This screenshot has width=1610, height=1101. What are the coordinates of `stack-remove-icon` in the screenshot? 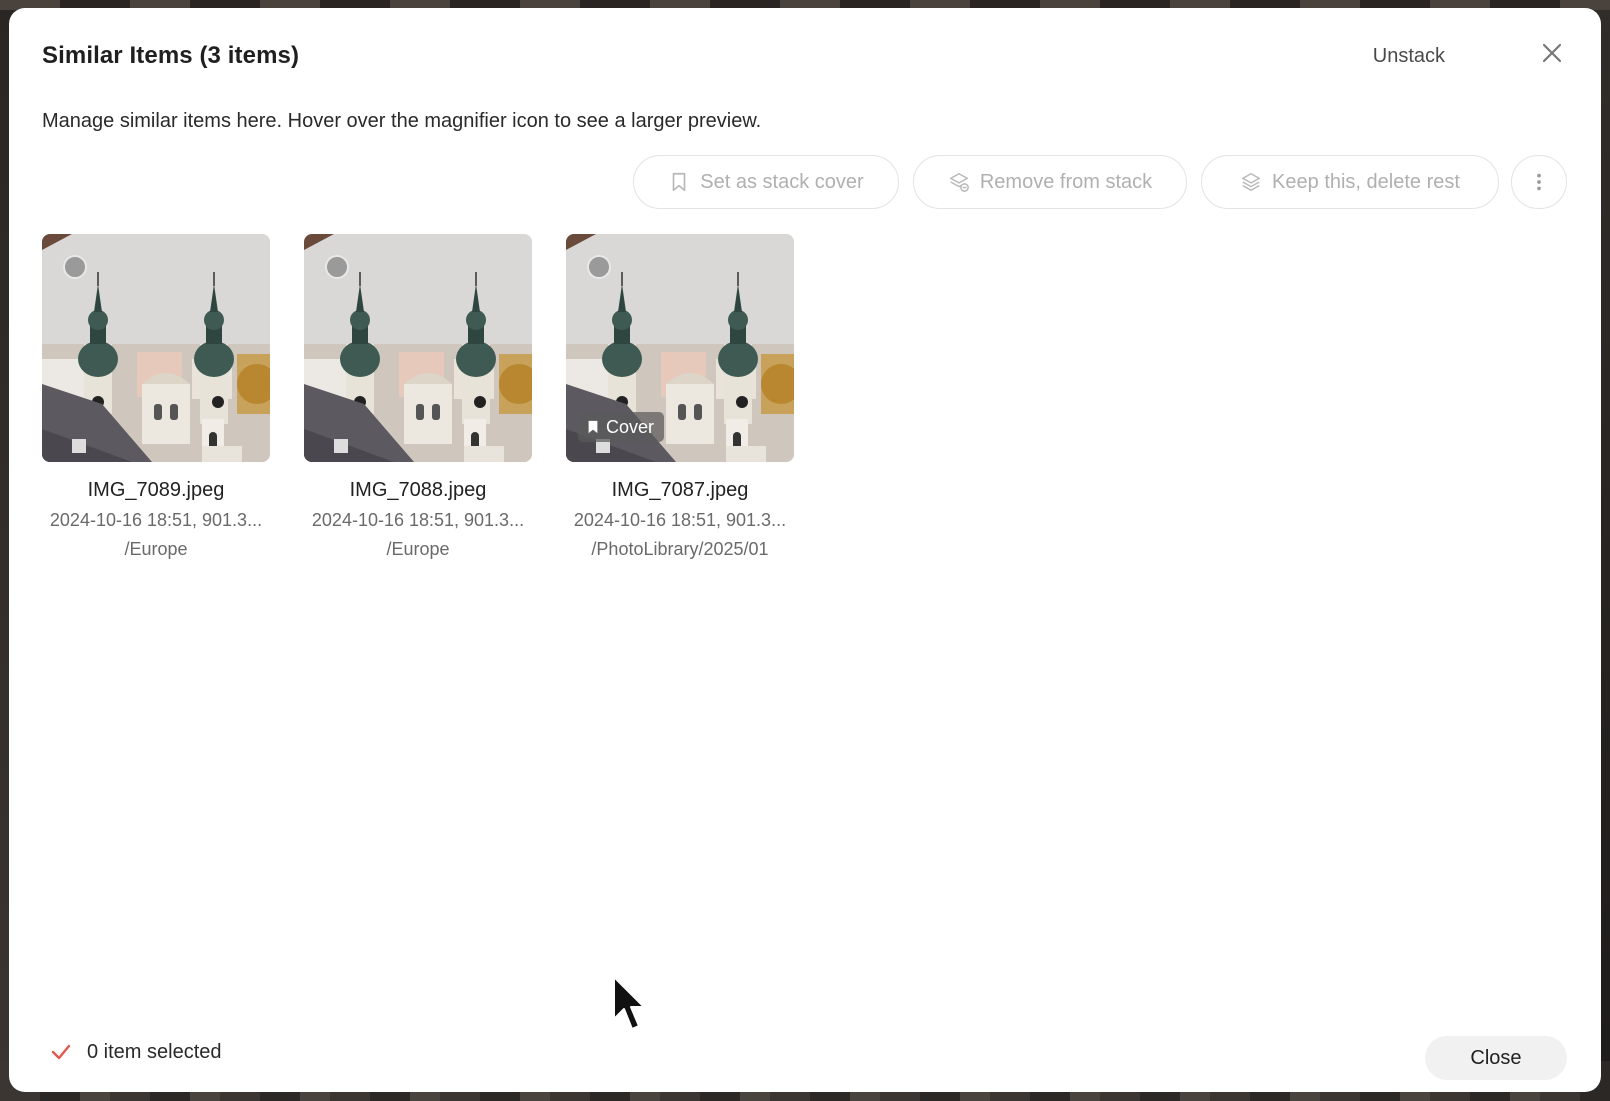 It's located at (959, 182).